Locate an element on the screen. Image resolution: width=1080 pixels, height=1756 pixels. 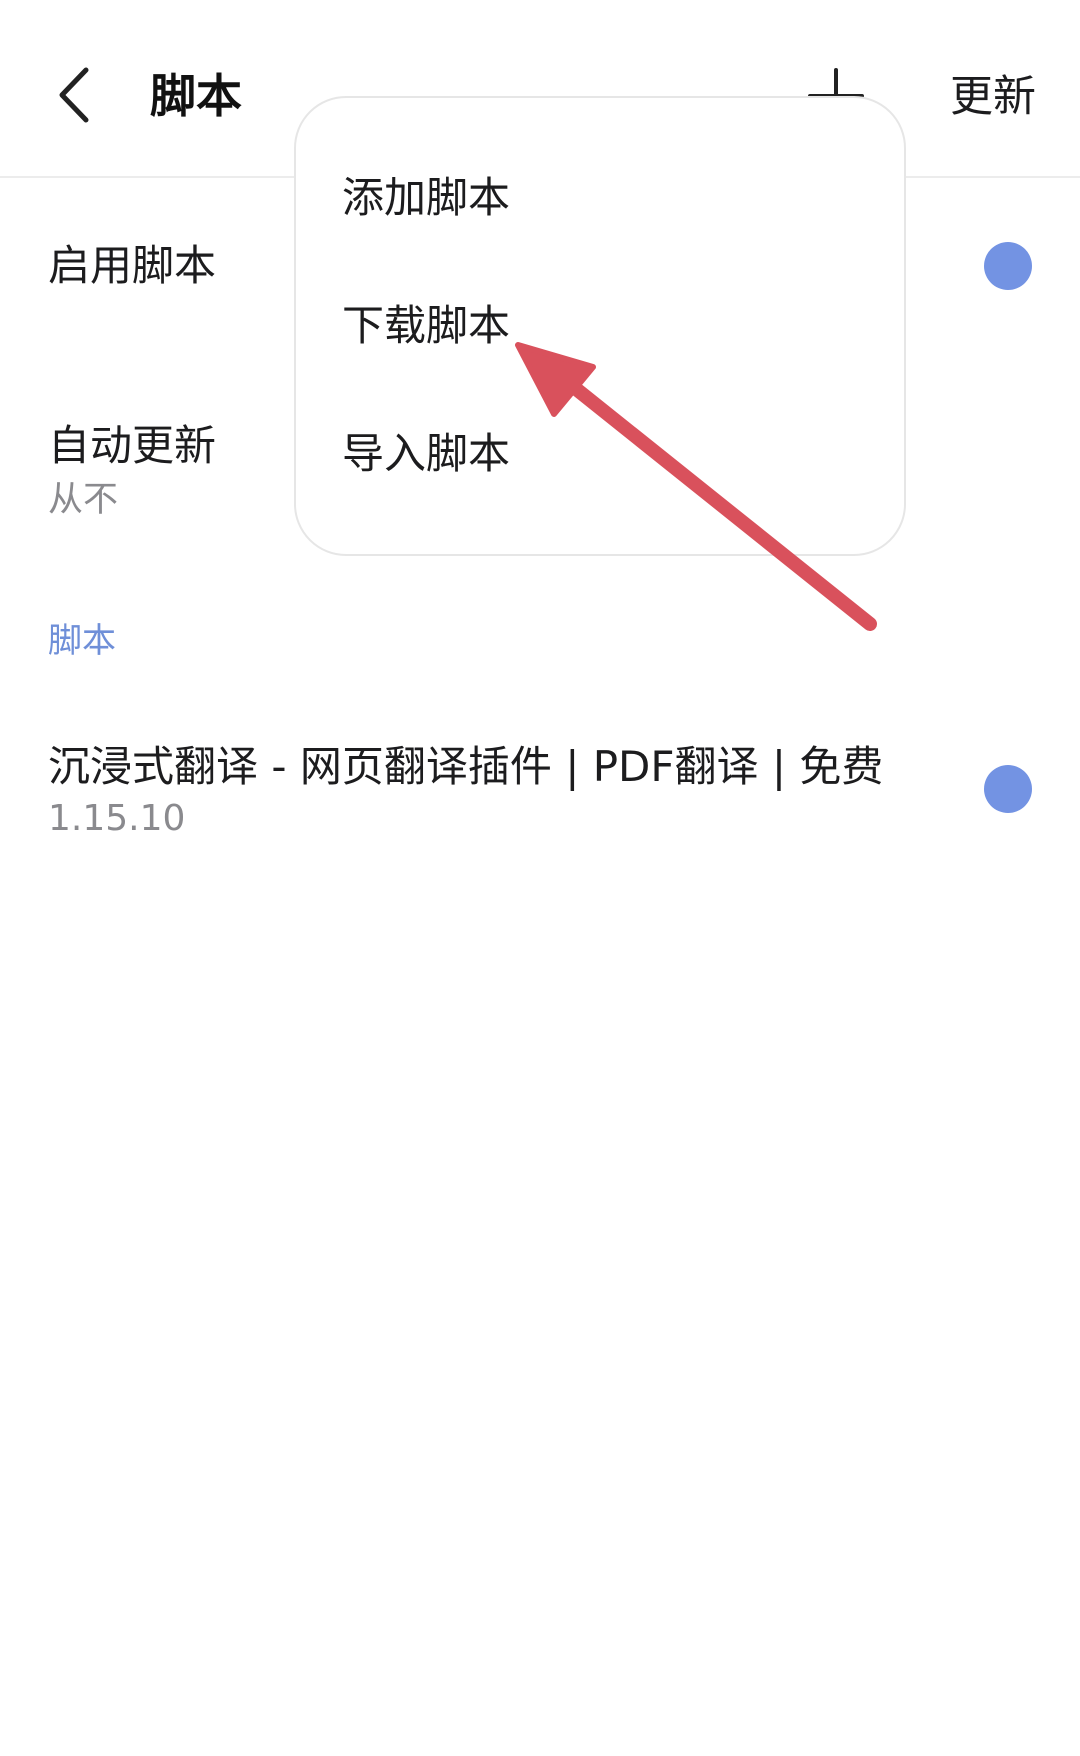
page-title: 脚本 is located at coordinates (196, 96).